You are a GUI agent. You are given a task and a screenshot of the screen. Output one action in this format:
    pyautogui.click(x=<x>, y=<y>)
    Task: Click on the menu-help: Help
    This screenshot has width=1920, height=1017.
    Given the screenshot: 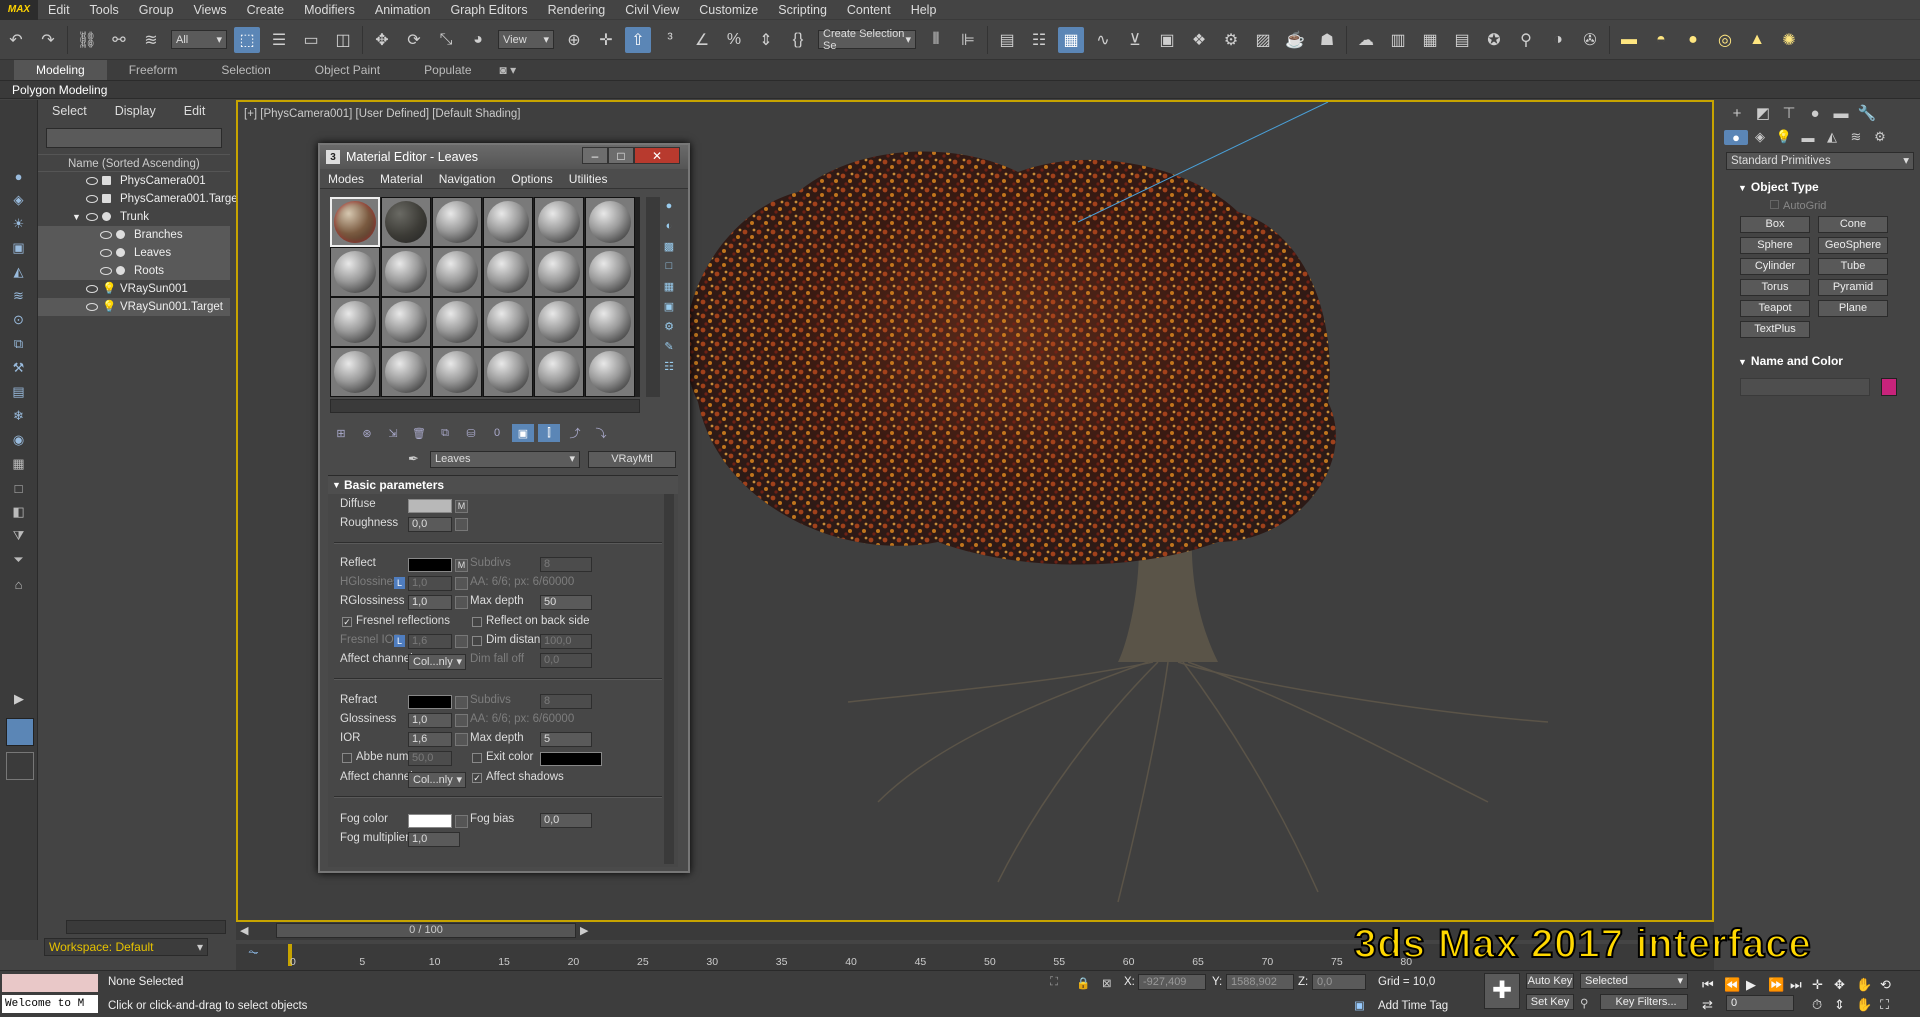 What is the action you would take?
    pyautogui.click(x=924, y=10)
    